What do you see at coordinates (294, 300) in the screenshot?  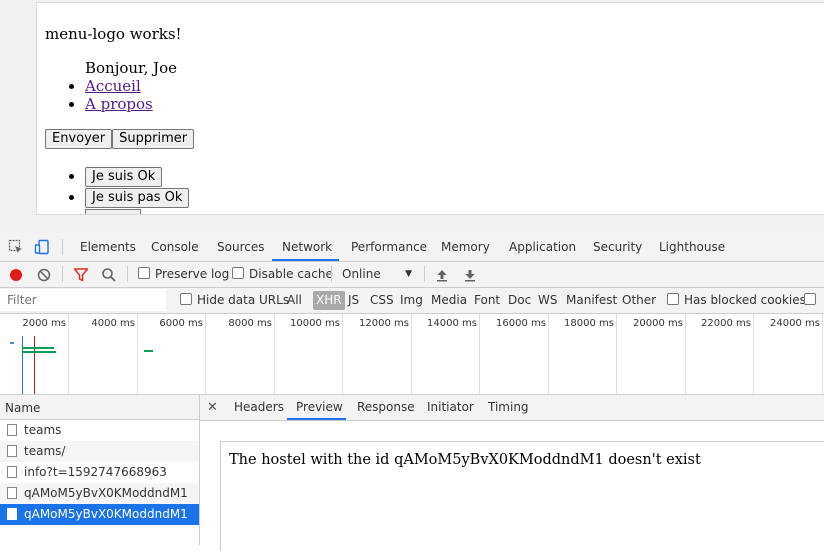 I see `filter-type-all: All` at bounding box center [294, 300].